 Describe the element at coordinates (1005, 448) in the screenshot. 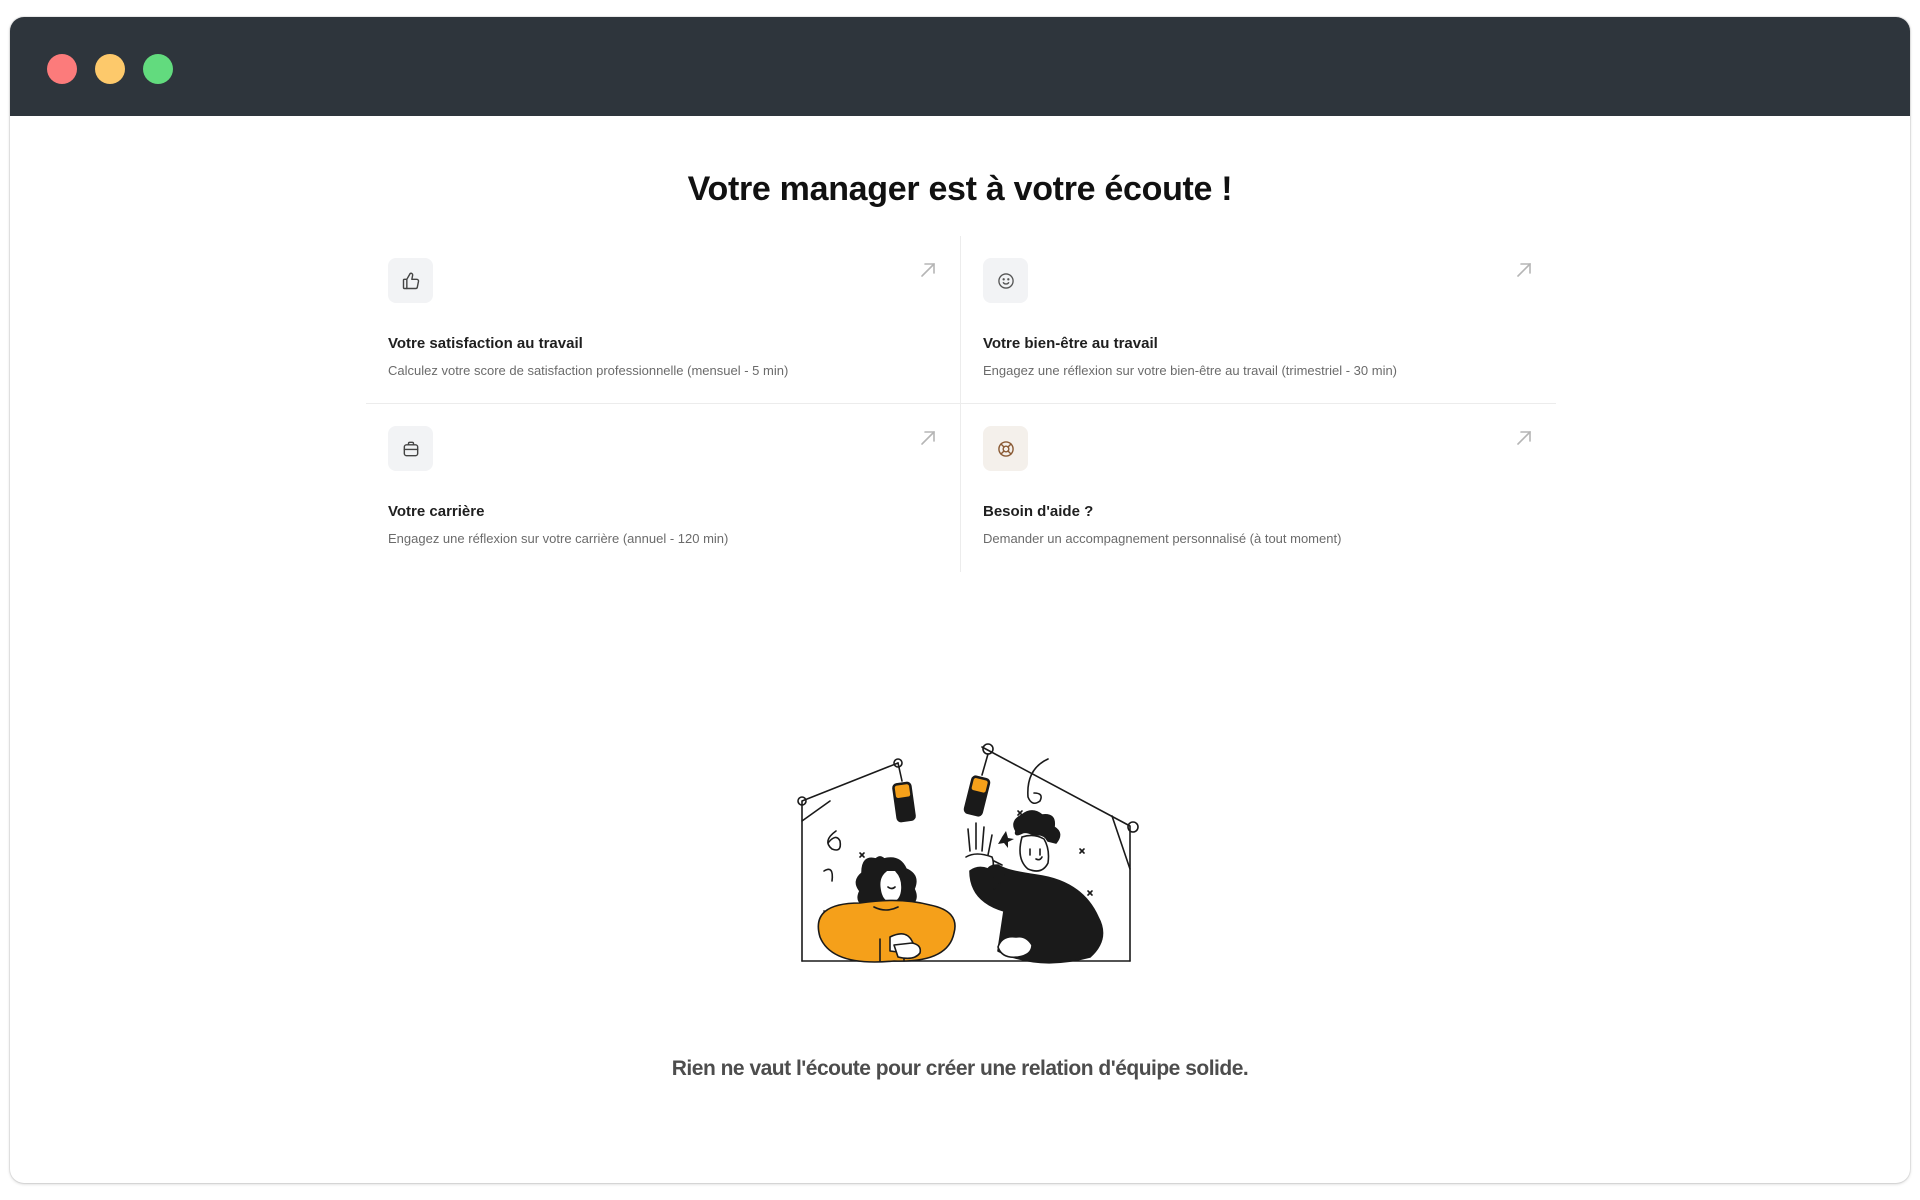

I see `lifebuoy-icon` at that location.